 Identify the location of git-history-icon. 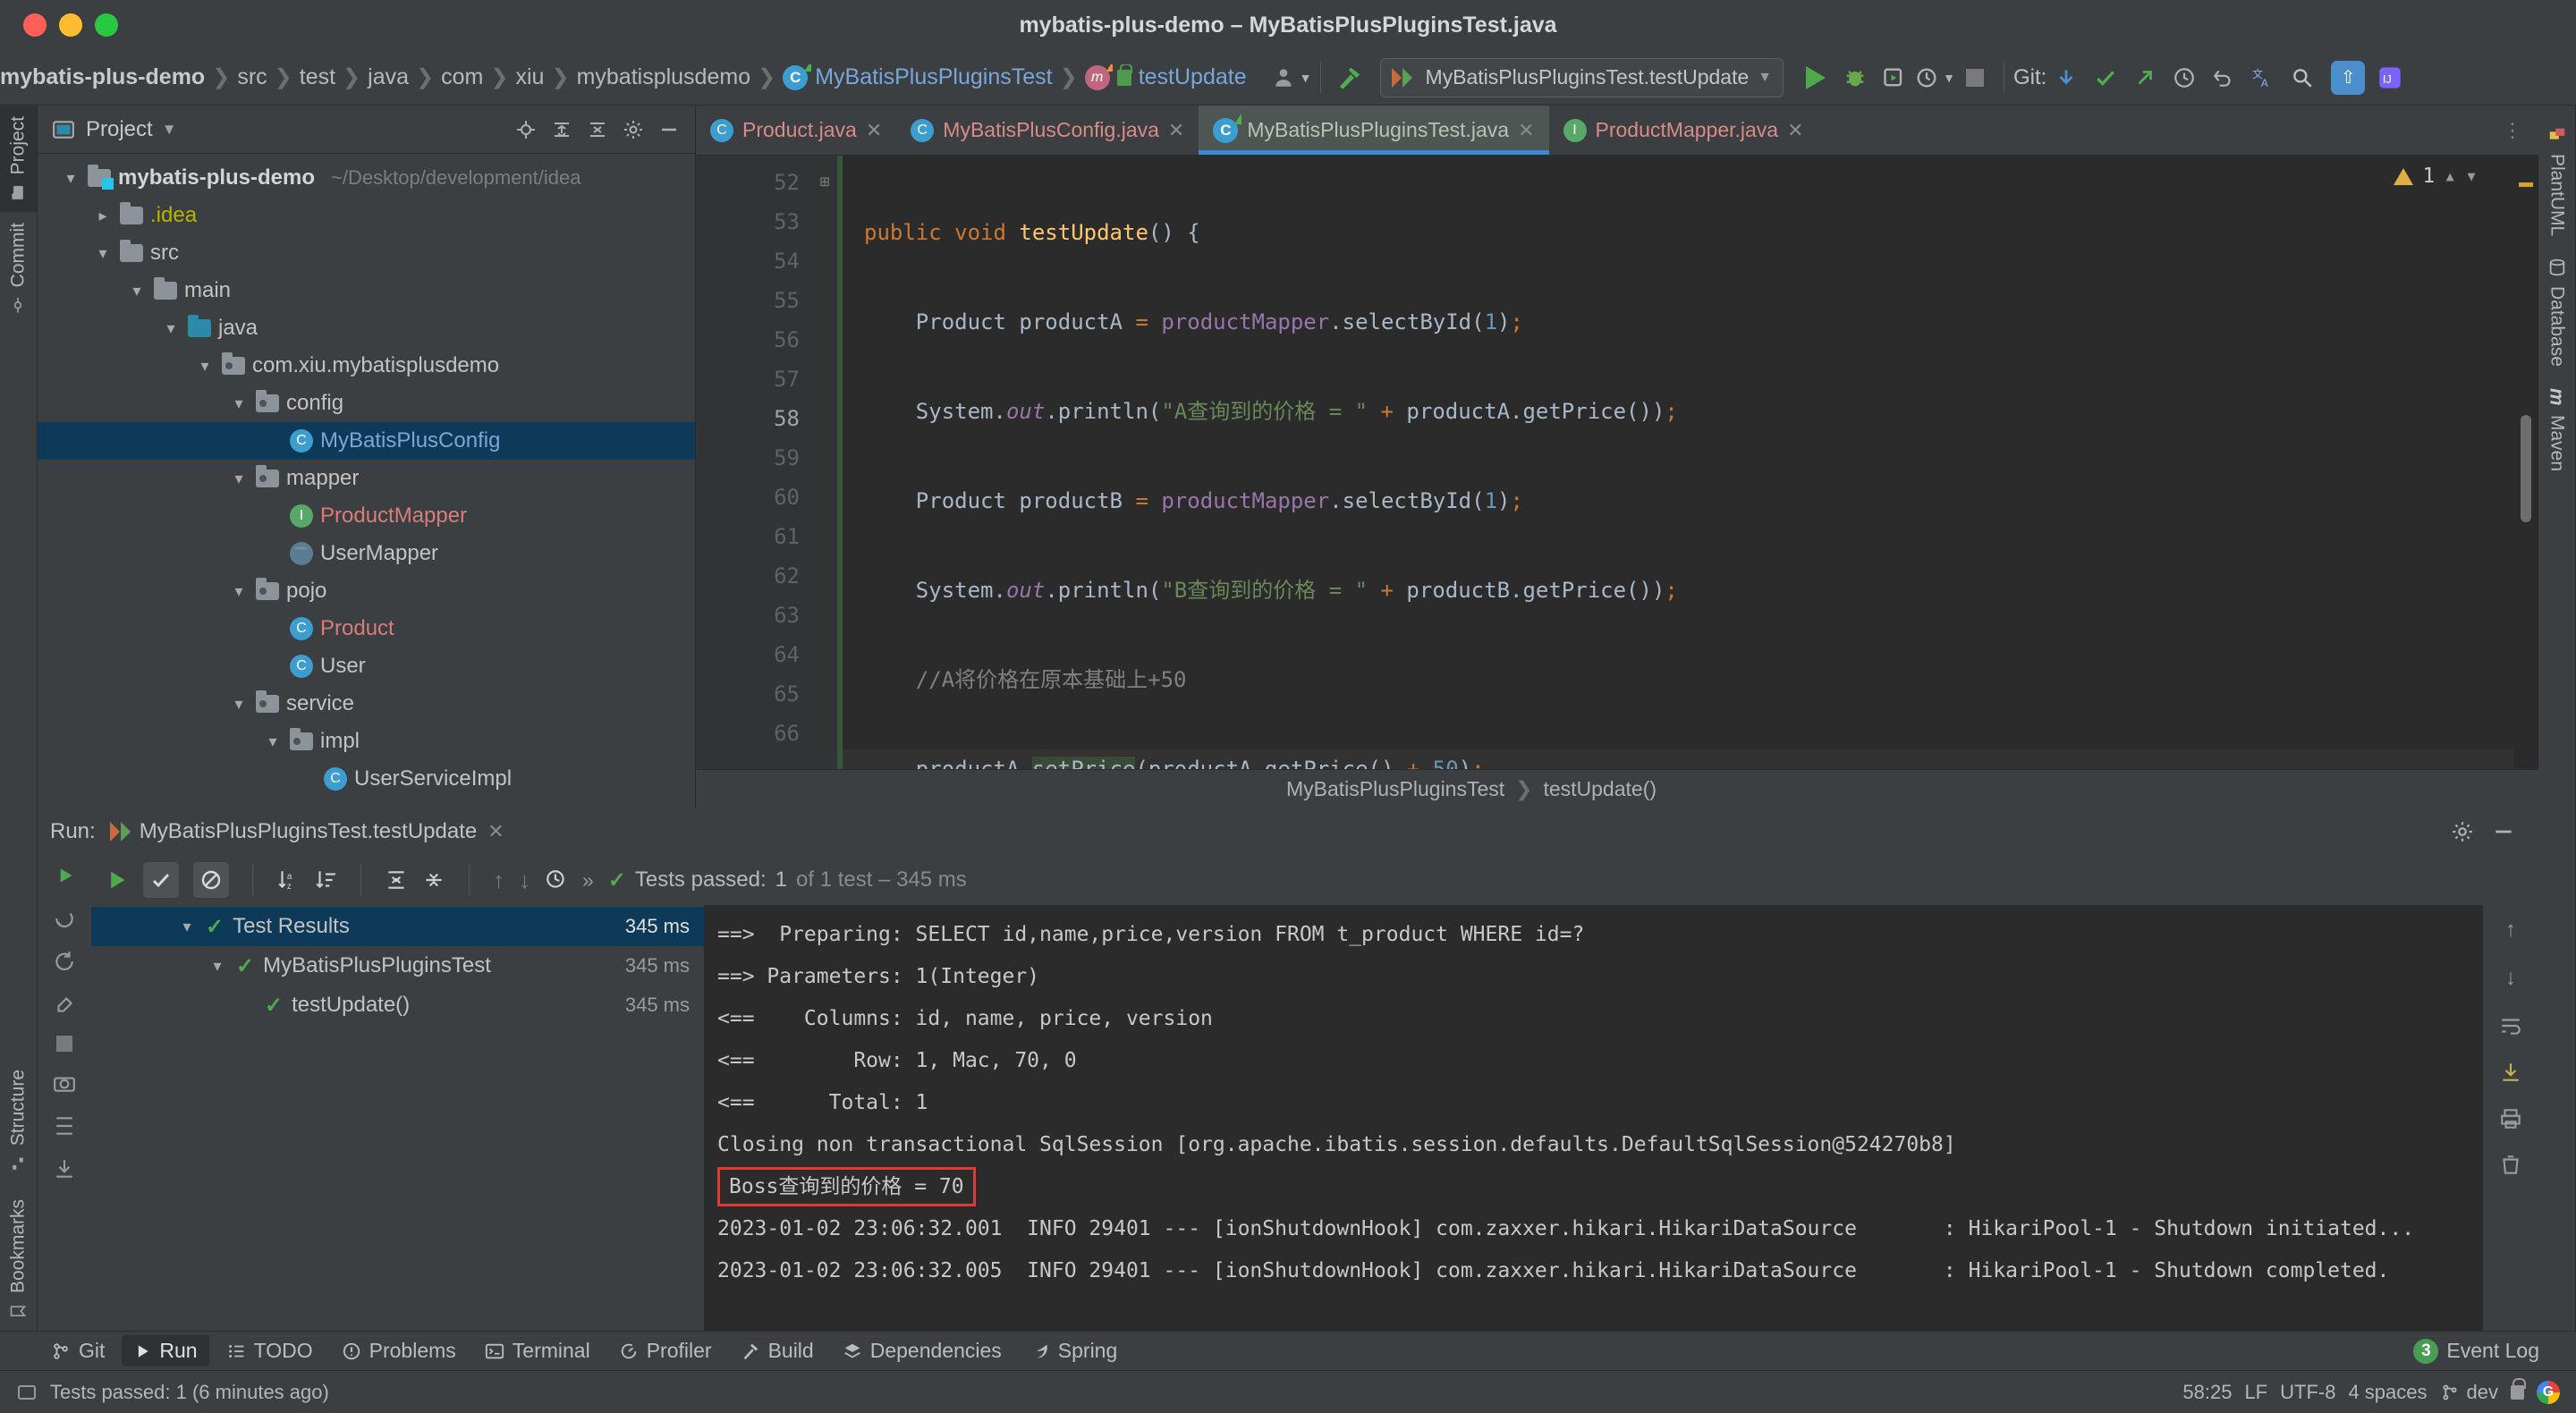
(2184, 77).